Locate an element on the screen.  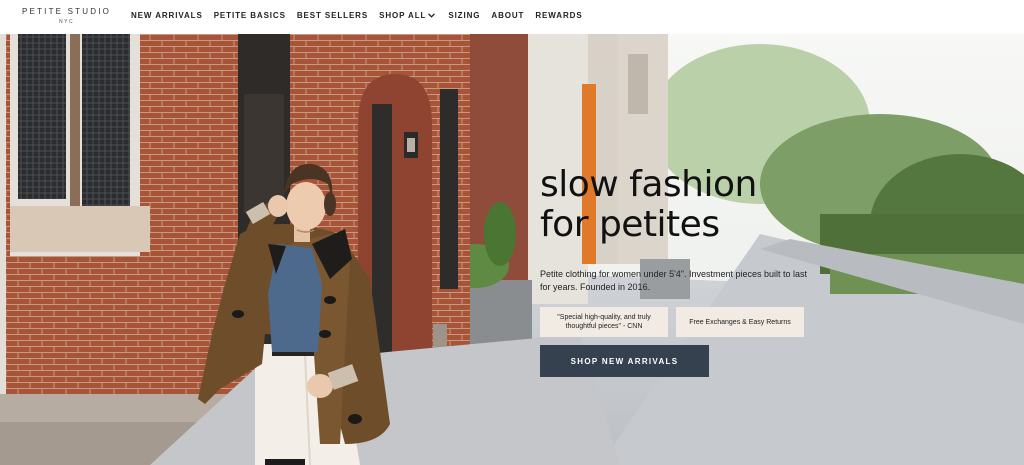
shop-new-arrivals-button: SHOP NEW ARRIVALS is located at coordinates (624, 361).